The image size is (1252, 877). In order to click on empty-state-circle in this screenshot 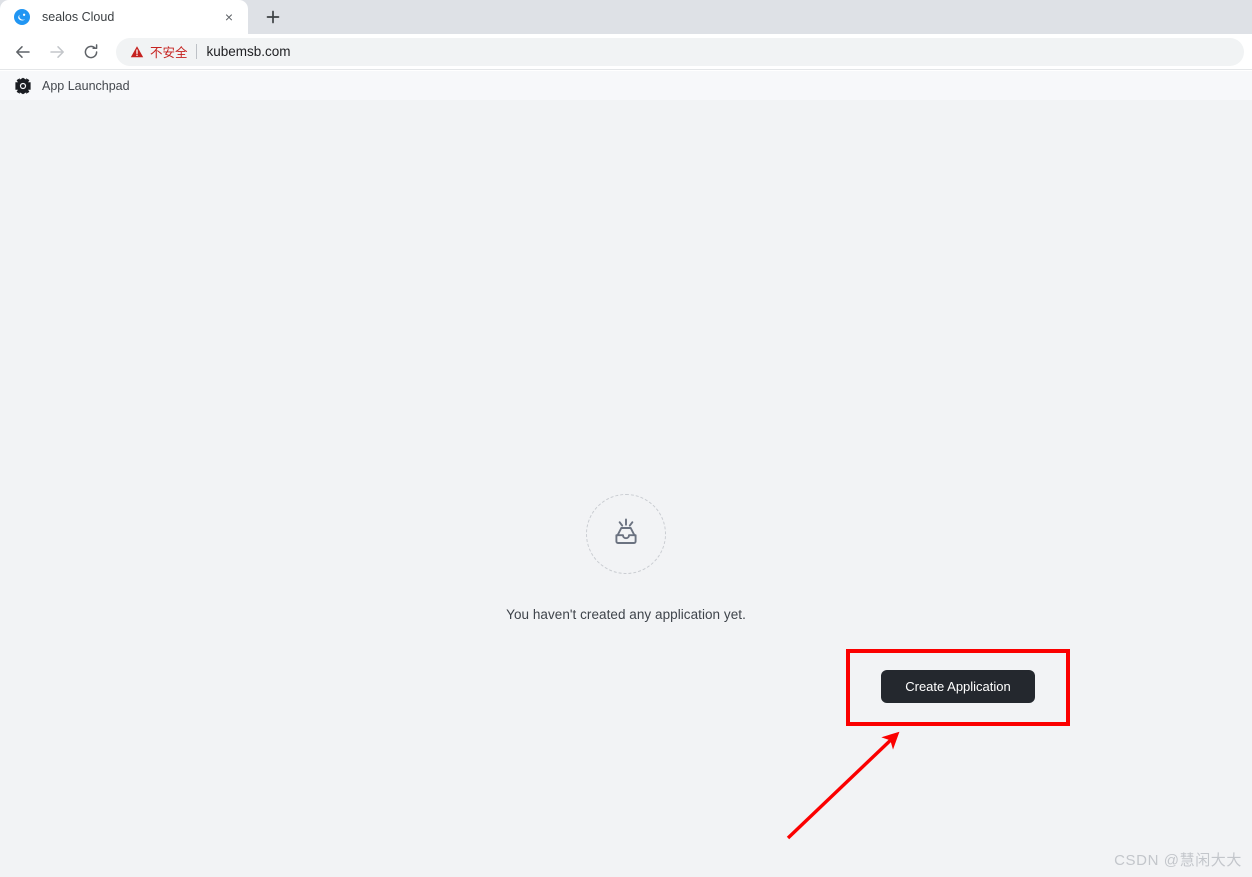, I will do `click(626, 534)`.